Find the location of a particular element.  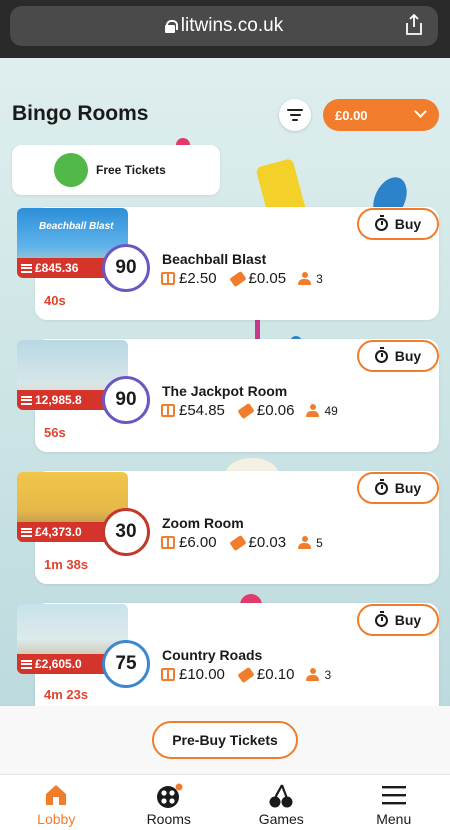

nav-rooms: Rooms is located at coordinates (169, 802).